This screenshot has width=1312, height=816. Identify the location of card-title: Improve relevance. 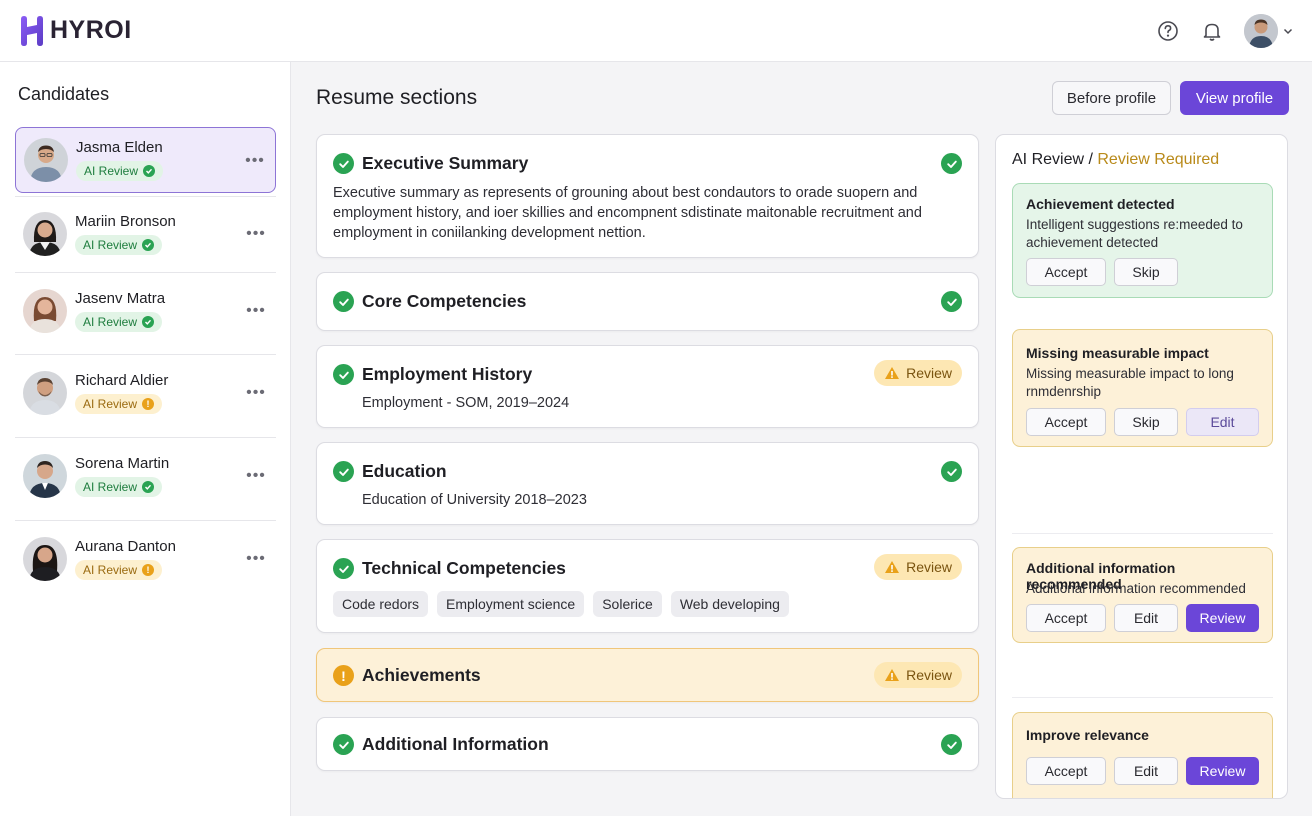
(1087, 735).